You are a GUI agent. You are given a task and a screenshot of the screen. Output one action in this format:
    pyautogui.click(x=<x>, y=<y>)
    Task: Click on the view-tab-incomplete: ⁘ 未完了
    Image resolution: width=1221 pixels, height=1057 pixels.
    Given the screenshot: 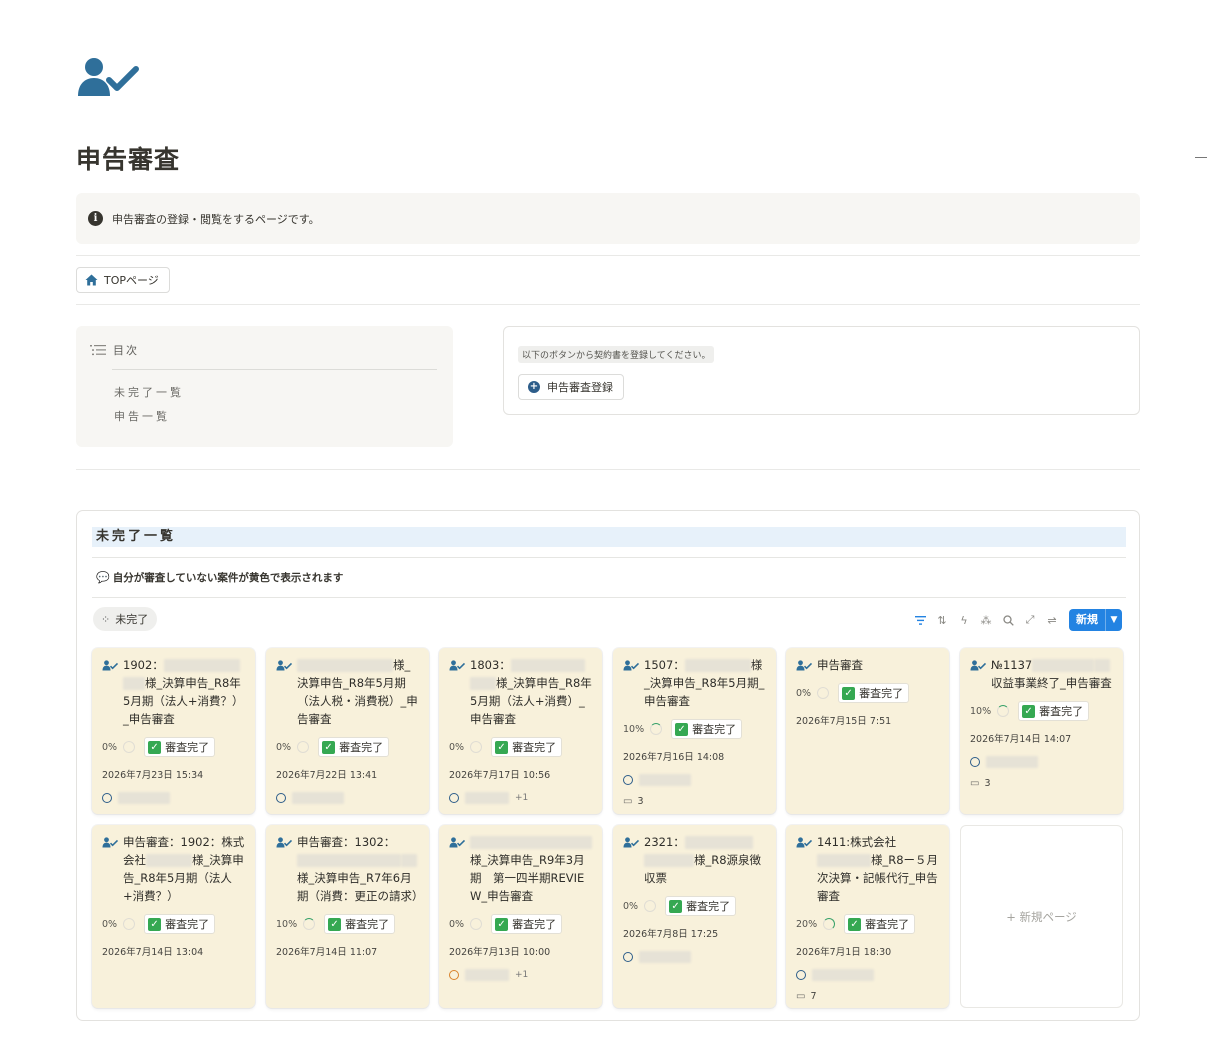 What is the action you would take?
    pyautogui.click(x=125, y=619)
    